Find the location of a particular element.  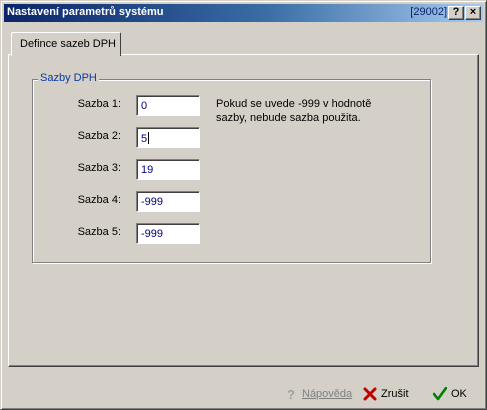

sazba-1-label: Sazba 1: is located at coordinates (99, 104).